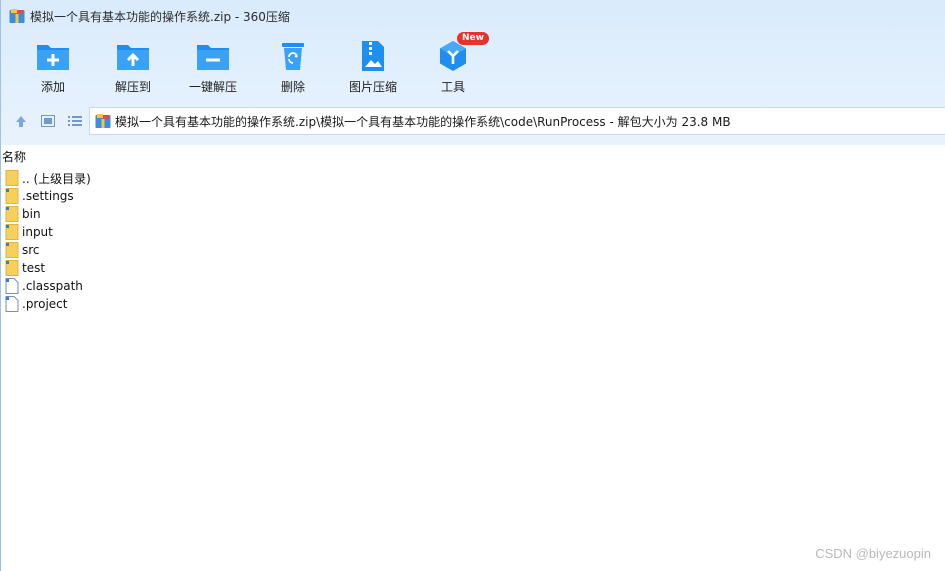  Describe the element at coordinates (34, 268) in the screenshot. I see `file-name: test` at that location.